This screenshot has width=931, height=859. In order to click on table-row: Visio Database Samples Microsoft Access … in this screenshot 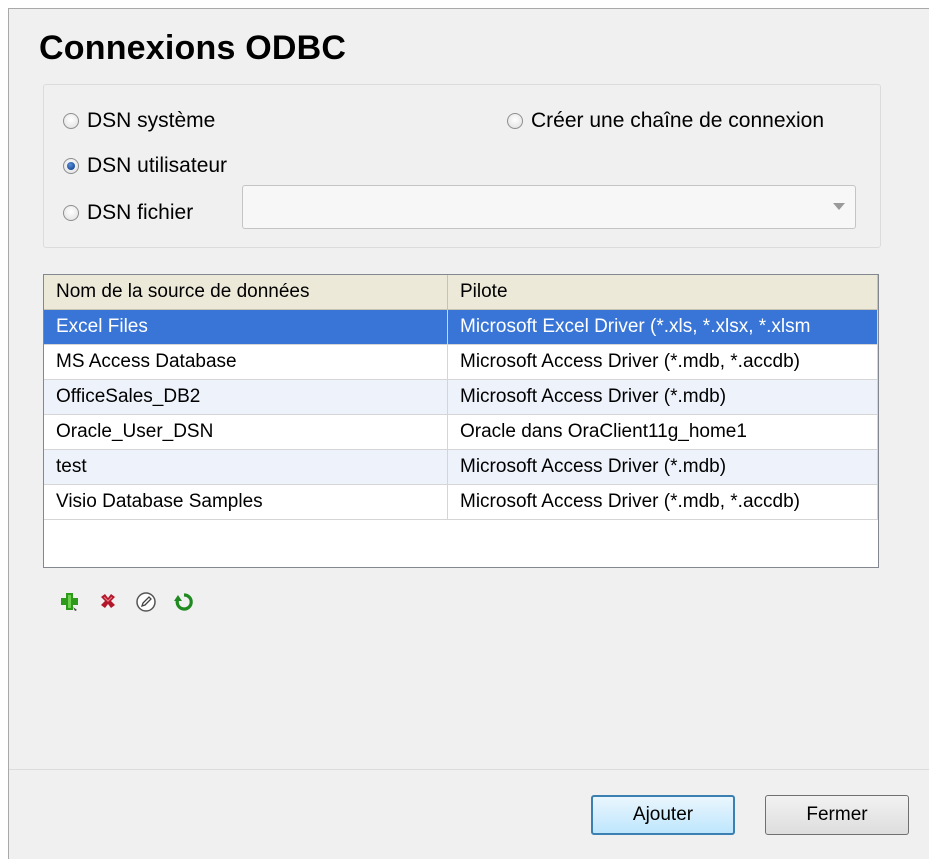, I will do `click(461, 502)`.